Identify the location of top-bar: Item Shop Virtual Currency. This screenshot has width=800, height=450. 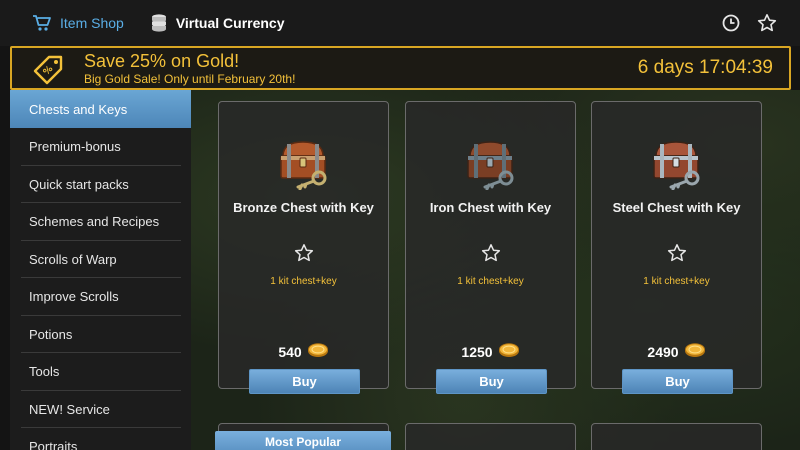
(400, 23).